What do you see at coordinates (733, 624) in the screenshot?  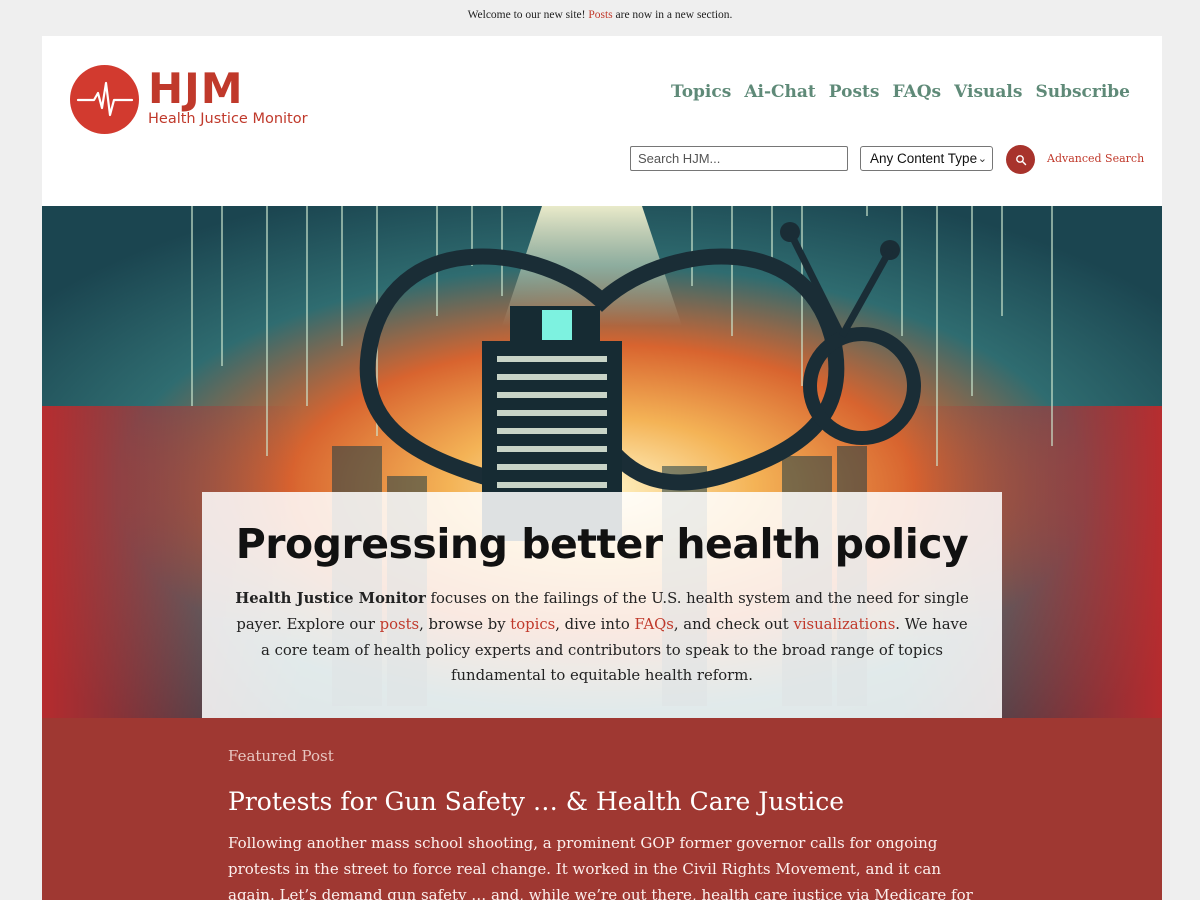 I see `hero-text-4: , and check out` at bounding box center [733, 624].